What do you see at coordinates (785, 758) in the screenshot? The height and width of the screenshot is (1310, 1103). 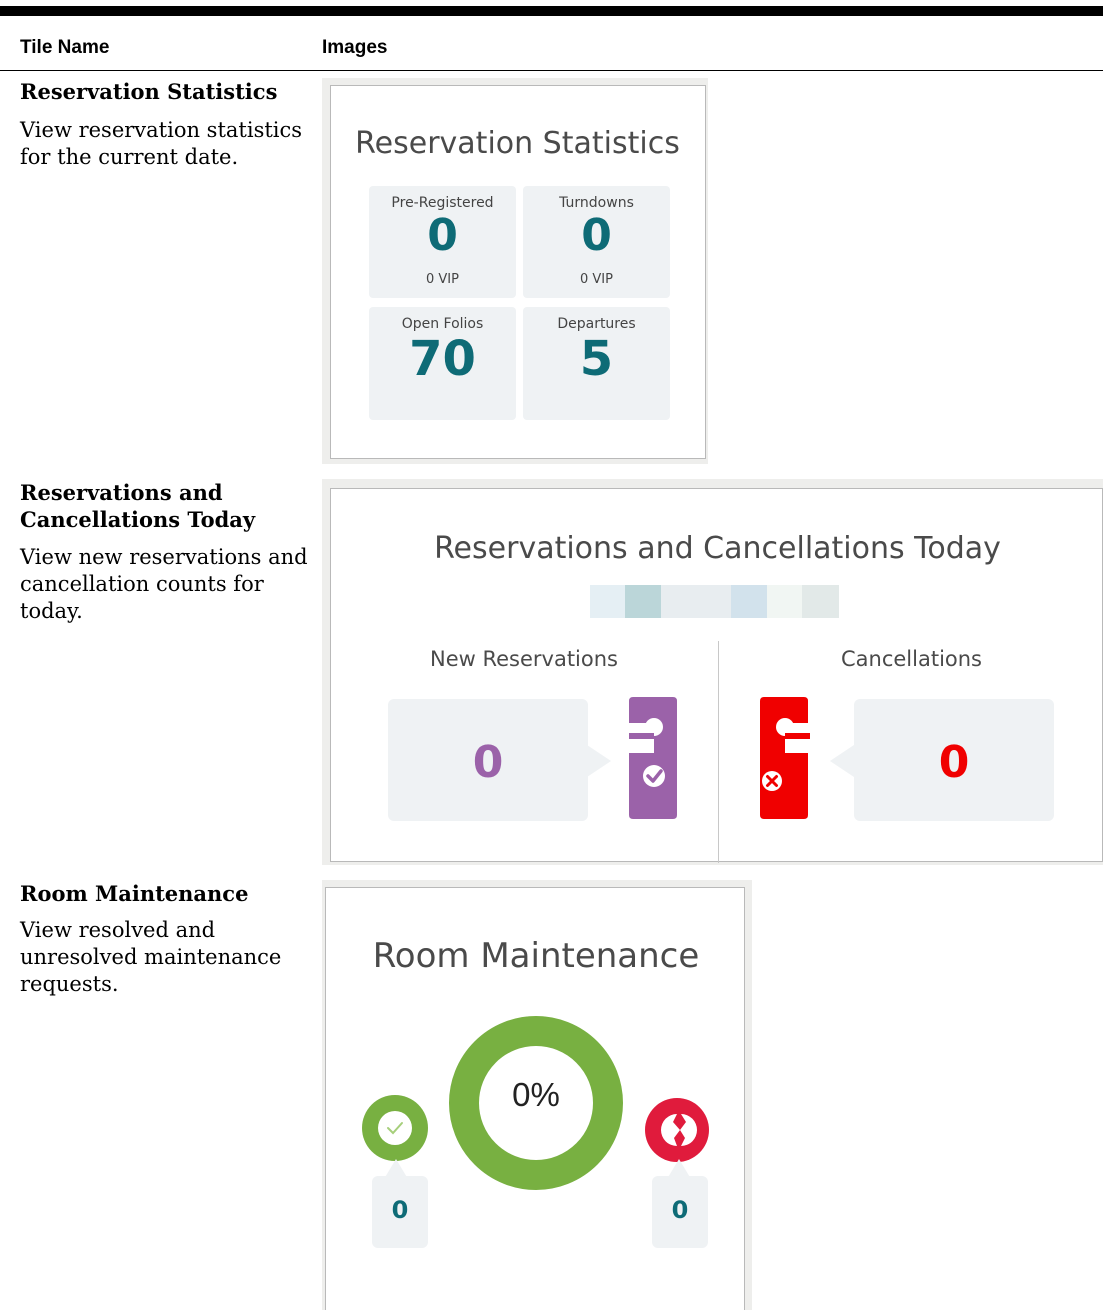 I see `door-hanger-x-icon` at bounding box center [785, 758].